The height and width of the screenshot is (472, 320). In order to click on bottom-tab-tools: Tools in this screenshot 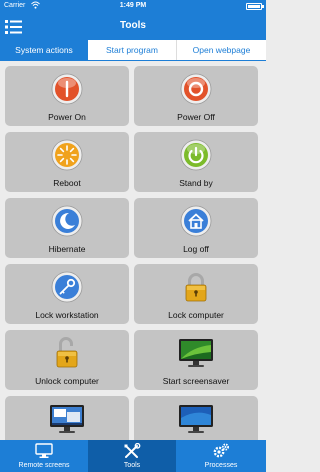, I will do `click(132, 456)`.